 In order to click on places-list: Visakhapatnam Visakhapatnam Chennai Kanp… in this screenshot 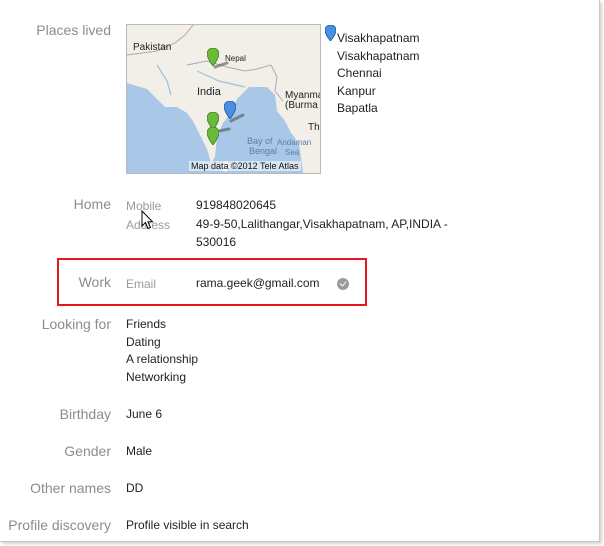, I will do `click(378, 74)`.